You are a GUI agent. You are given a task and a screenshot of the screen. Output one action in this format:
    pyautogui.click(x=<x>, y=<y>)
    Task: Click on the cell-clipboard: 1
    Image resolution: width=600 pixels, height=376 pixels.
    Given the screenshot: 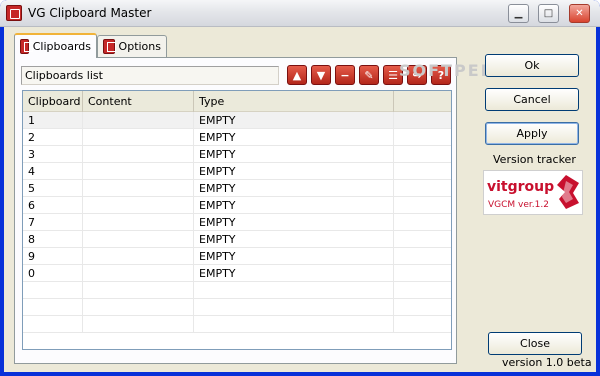 What is the action you would take?
    pyautogui.click(x=53, y=120)
    